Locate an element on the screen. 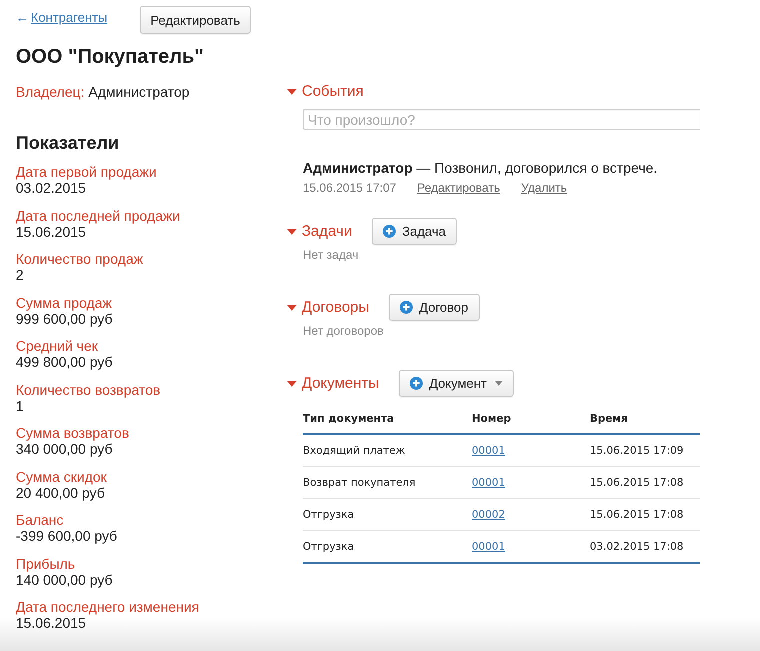 This screenshot has width=760, height=651. metric-label: Сумма возвратов is located at coordinates (73, 433).